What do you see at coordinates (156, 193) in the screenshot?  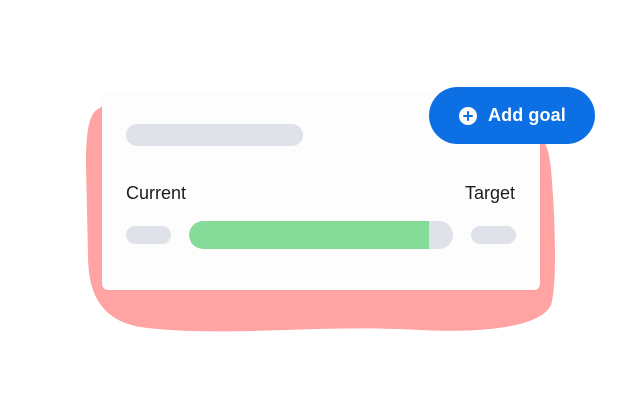 I see `current-label: Current` at bounding box center [156, 193].